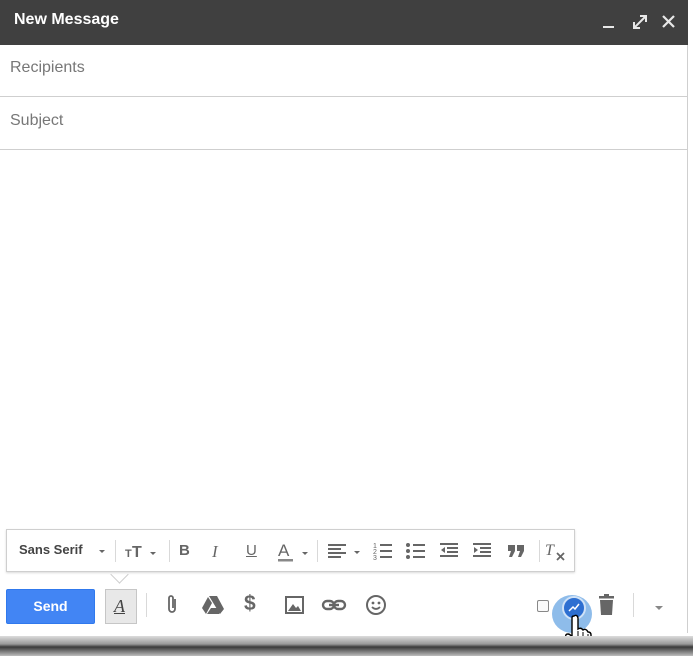  What do you see at coordinates (256, 605) in the screenshot?
I see `dollar-icon: $` at bounding box center [256, 605].